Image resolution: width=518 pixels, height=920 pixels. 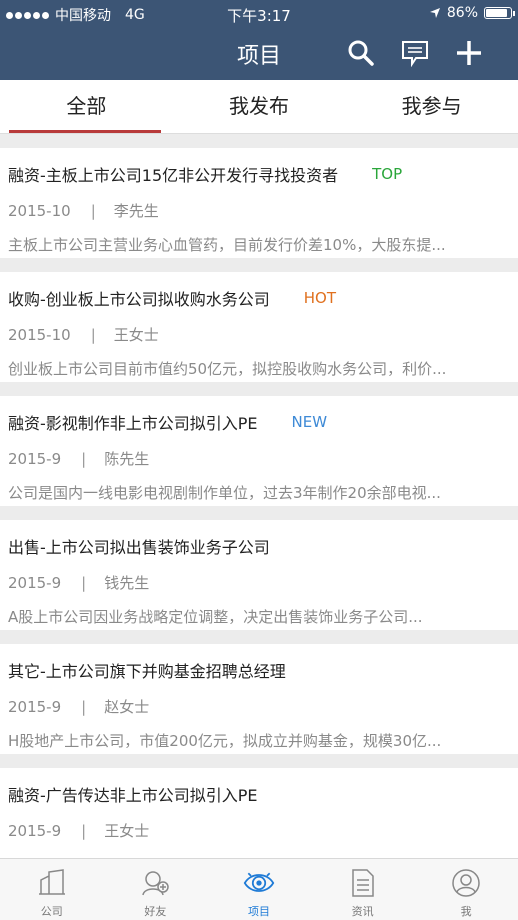 I want to click on nav-company: 公司, so click(x=52, y=889).